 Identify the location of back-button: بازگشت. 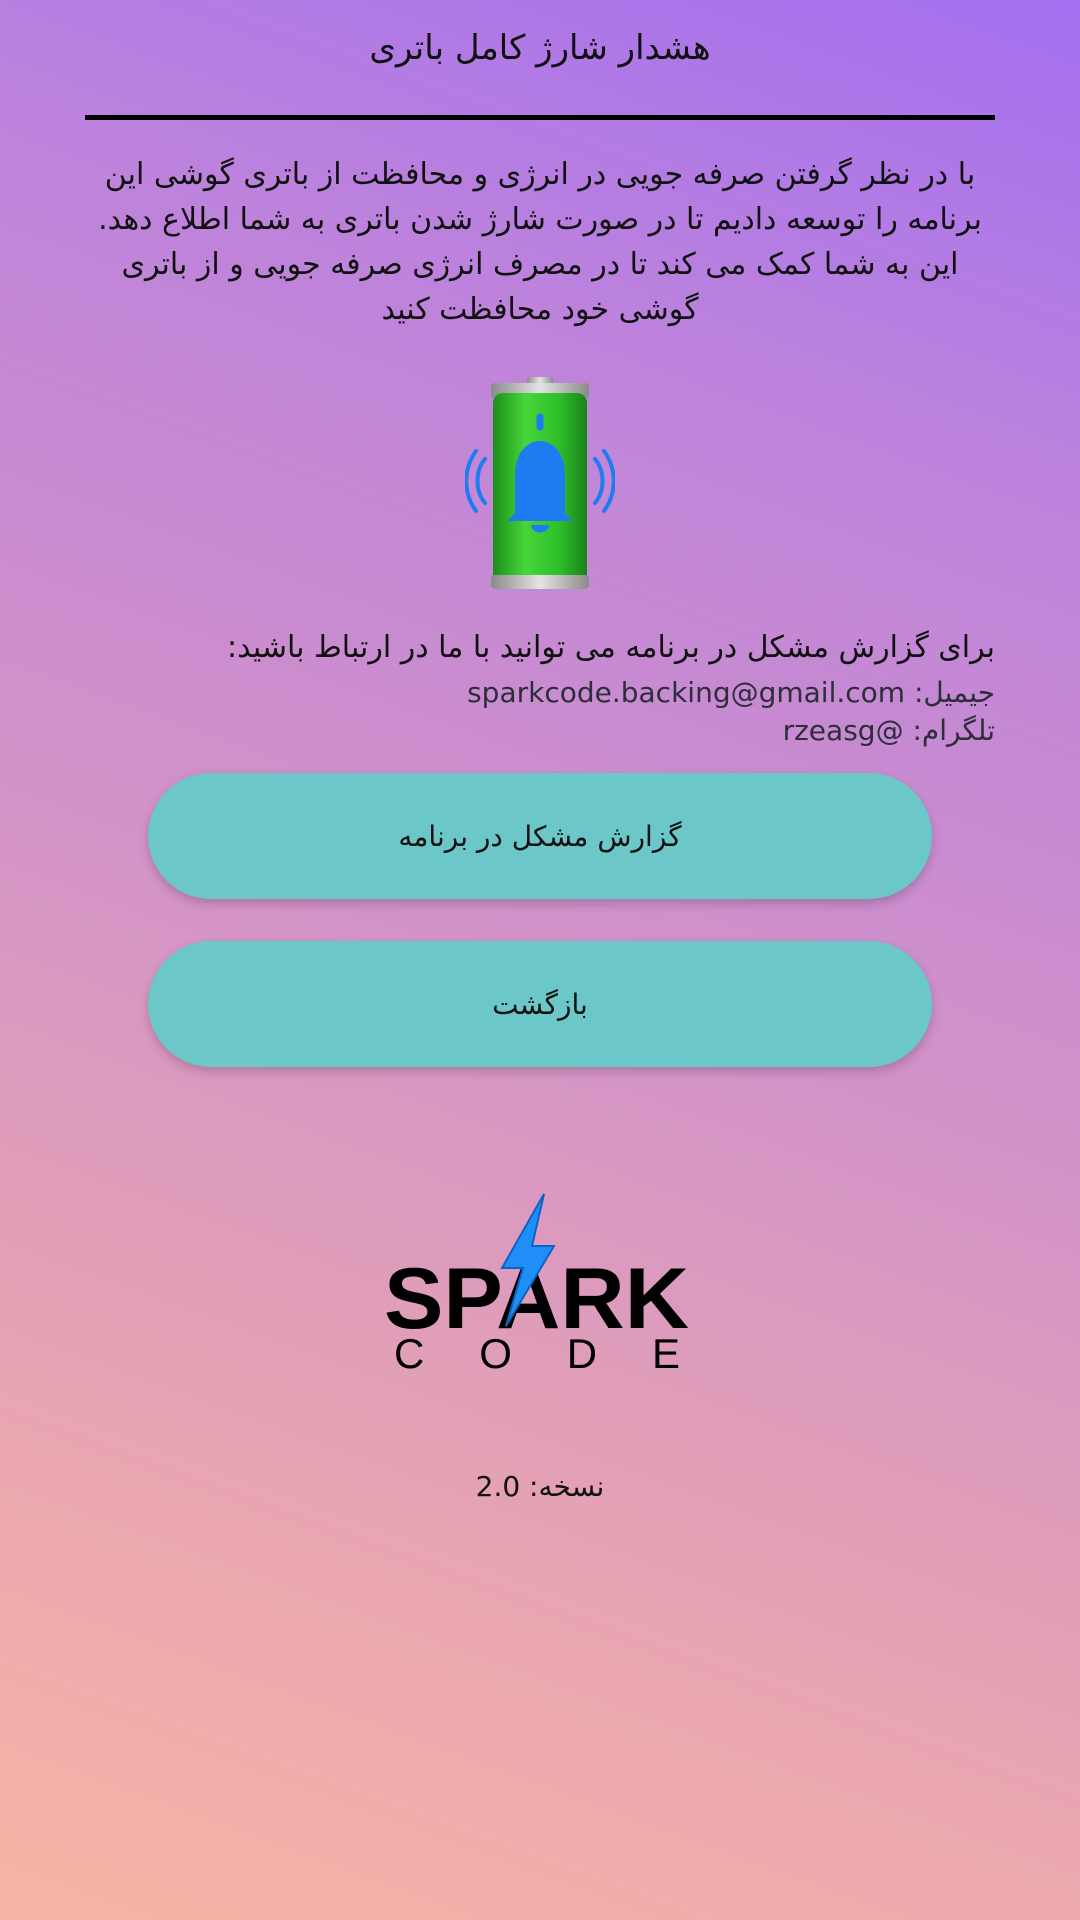
(540, 1004).